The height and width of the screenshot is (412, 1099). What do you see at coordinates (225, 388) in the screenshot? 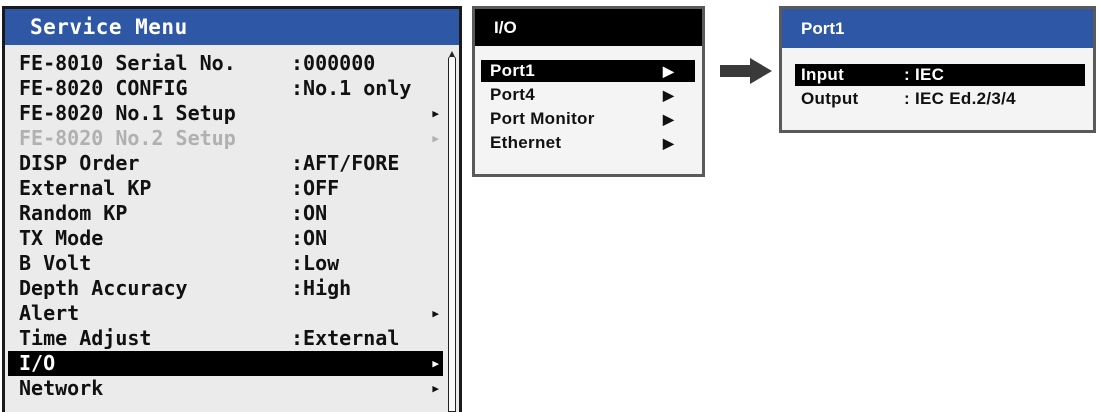
I see `menu-item-network: Network ▶` at bounding box center [225, 388].